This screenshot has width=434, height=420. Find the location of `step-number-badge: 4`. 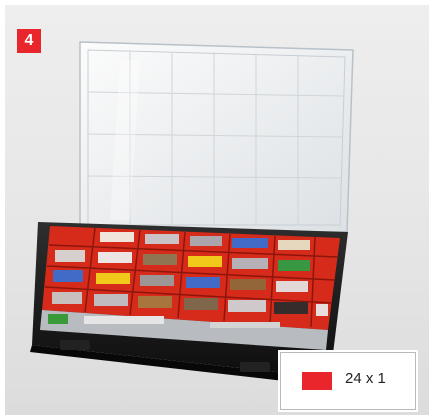

step-number-badge: 4 is located at coordinates (29, 41).